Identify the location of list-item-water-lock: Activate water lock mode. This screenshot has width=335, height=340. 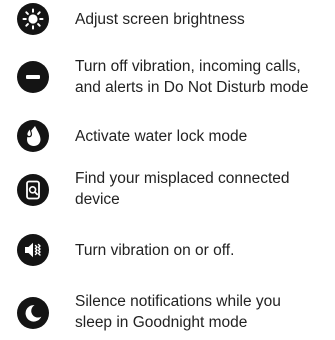
(167, 136).